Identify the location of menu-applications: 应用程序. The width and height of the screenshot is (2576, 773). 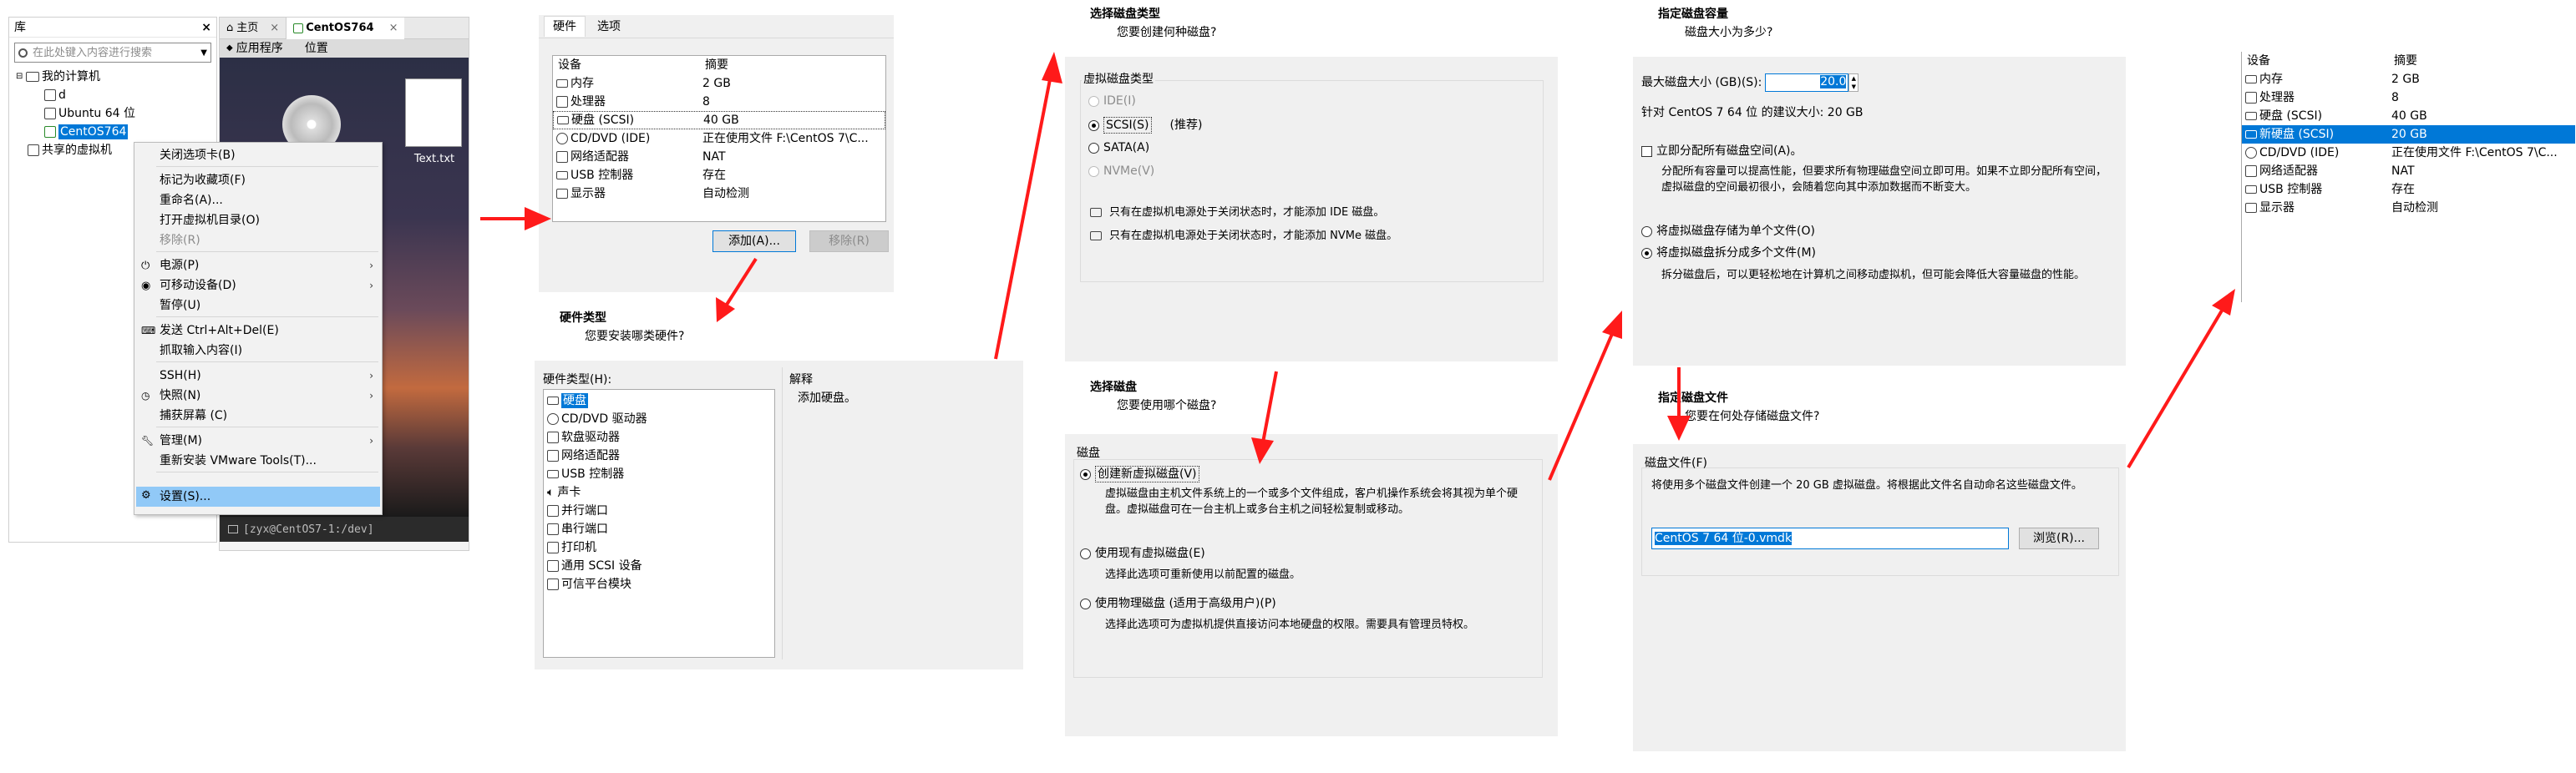
(259, 48).